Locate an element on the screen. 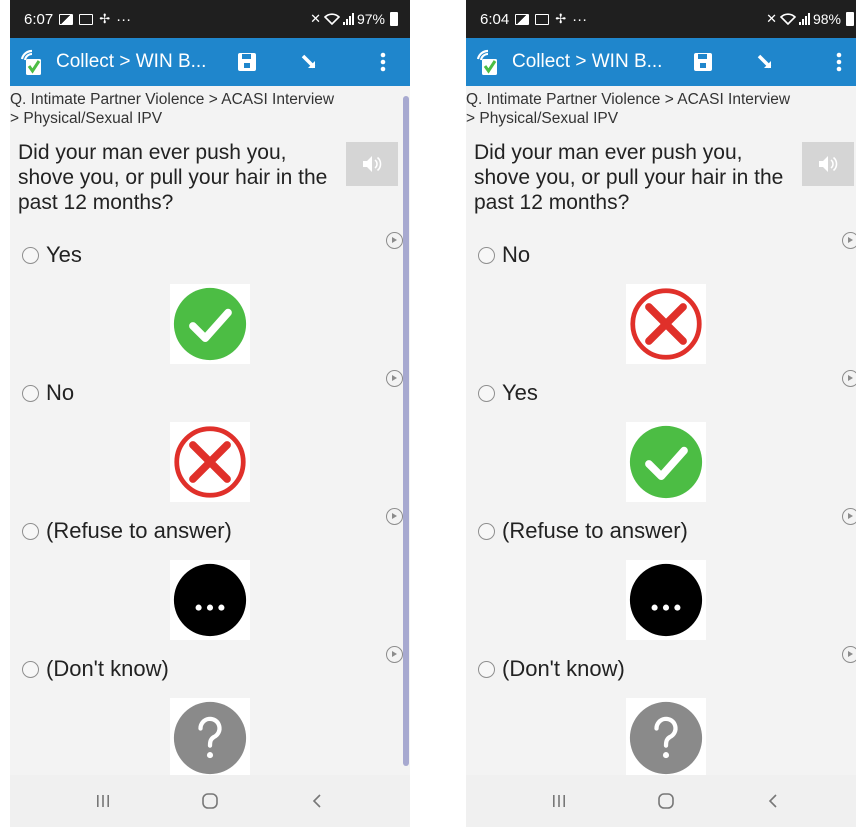 The height and width of the screenshot is (827, 856). battery-percent: 97% is located at coordinates (370, 19).